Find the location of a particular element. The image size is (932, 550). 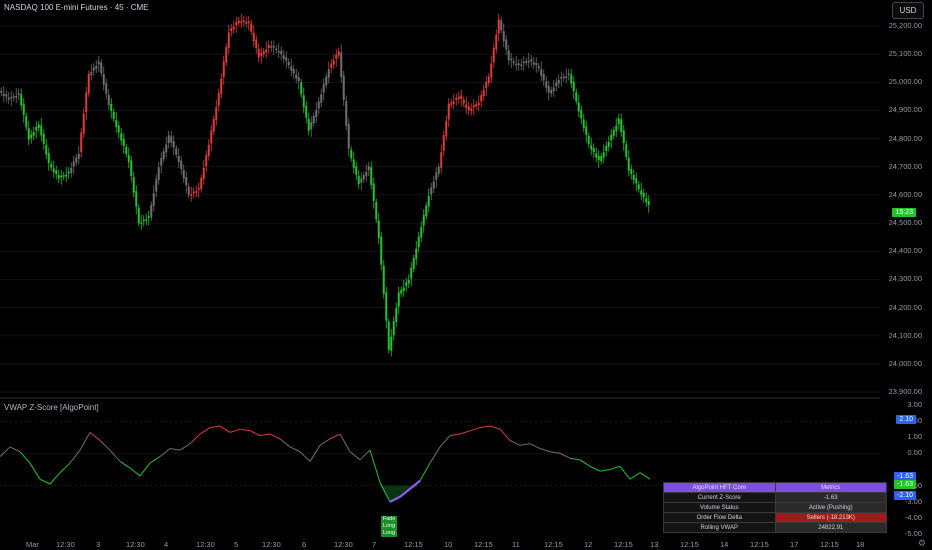

settings-gear-icon: ⚙ is located at coordinates (922, 543).